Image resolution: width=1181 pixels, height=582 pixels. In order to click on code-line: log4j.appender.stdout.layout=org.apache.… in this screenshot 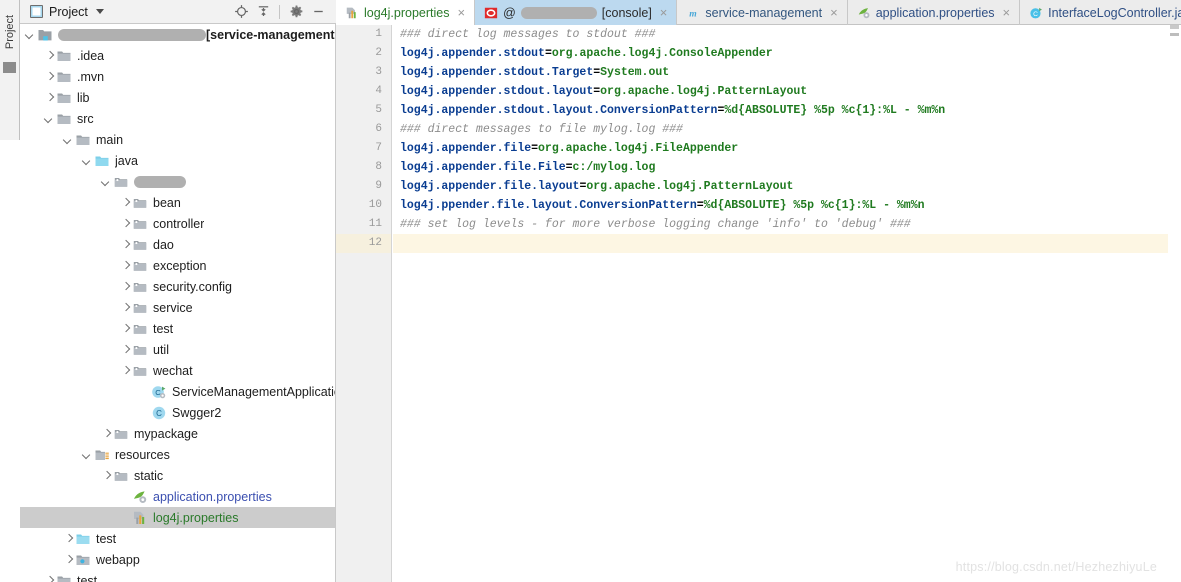, I will do `click(787, 91)`.